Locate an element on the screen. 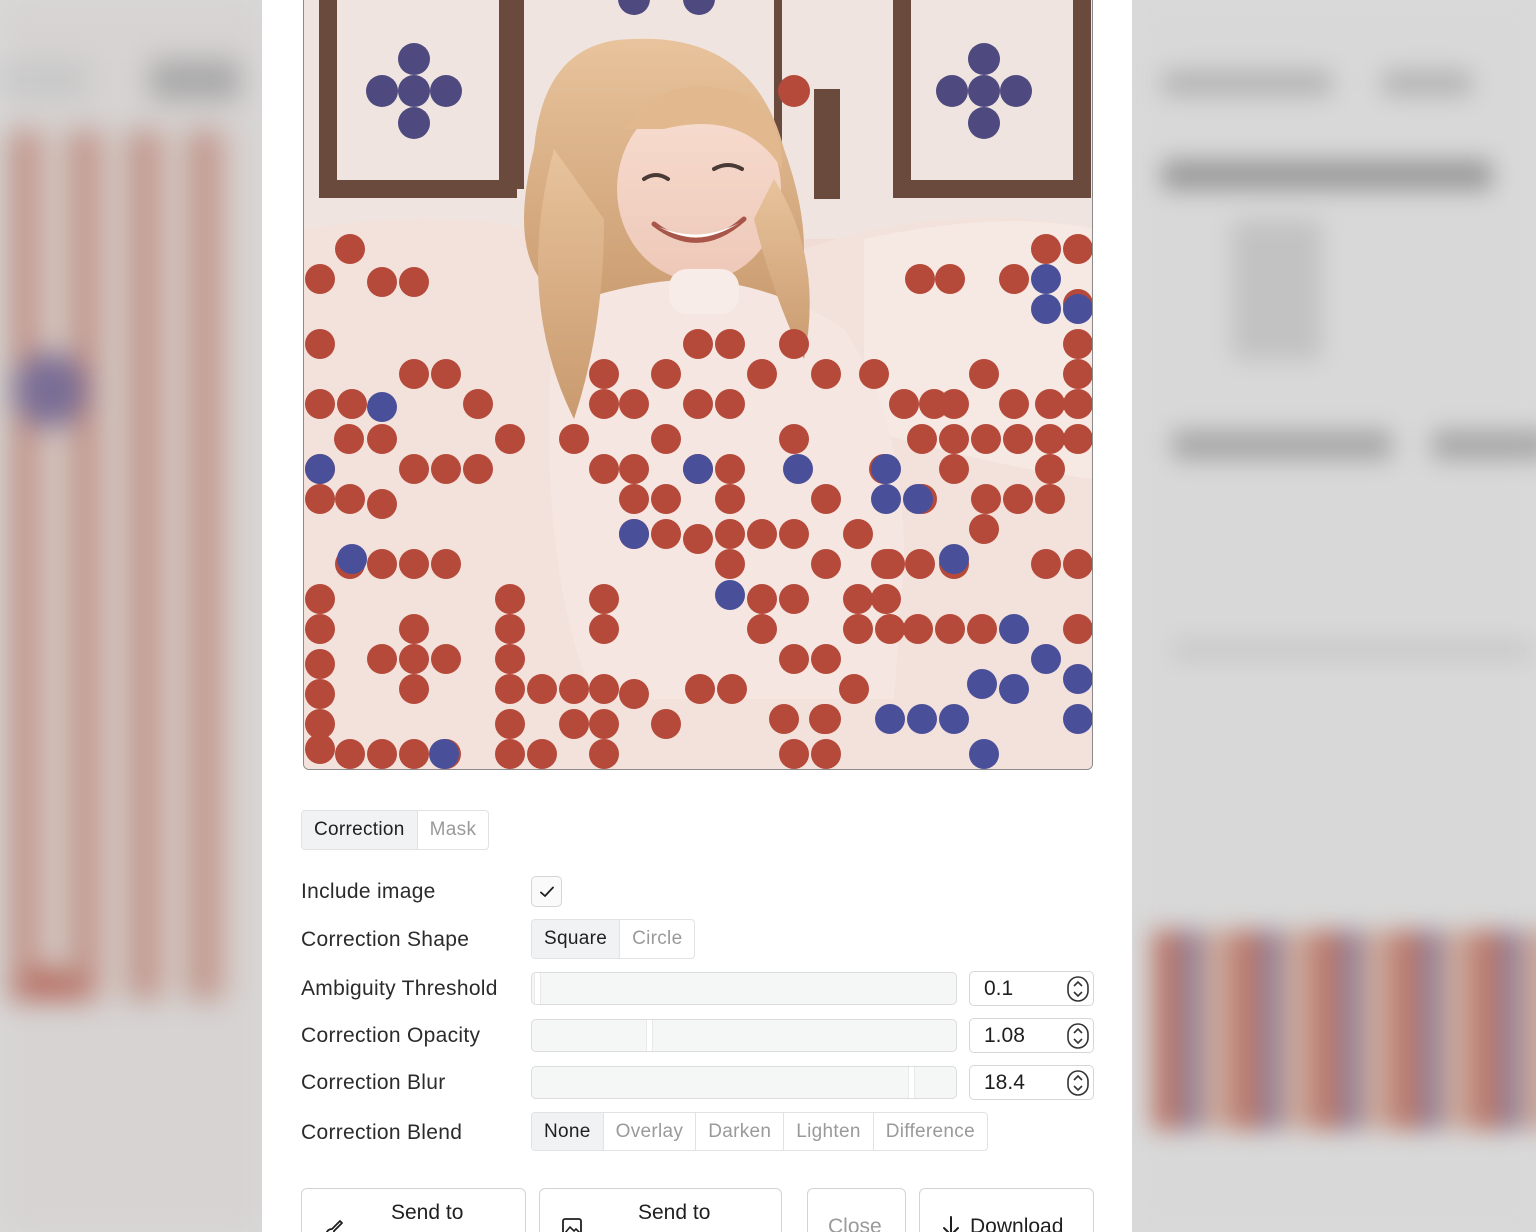  correction-opacity-label: Correction Opacity is located at coordinates (391, 1035).